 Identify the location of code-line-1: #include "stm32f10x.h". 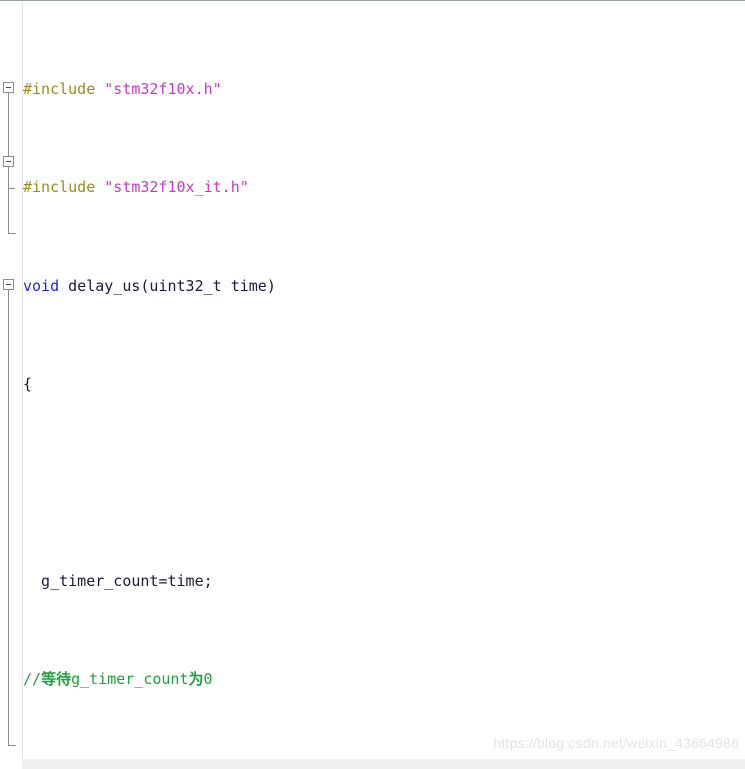
(384, 89).